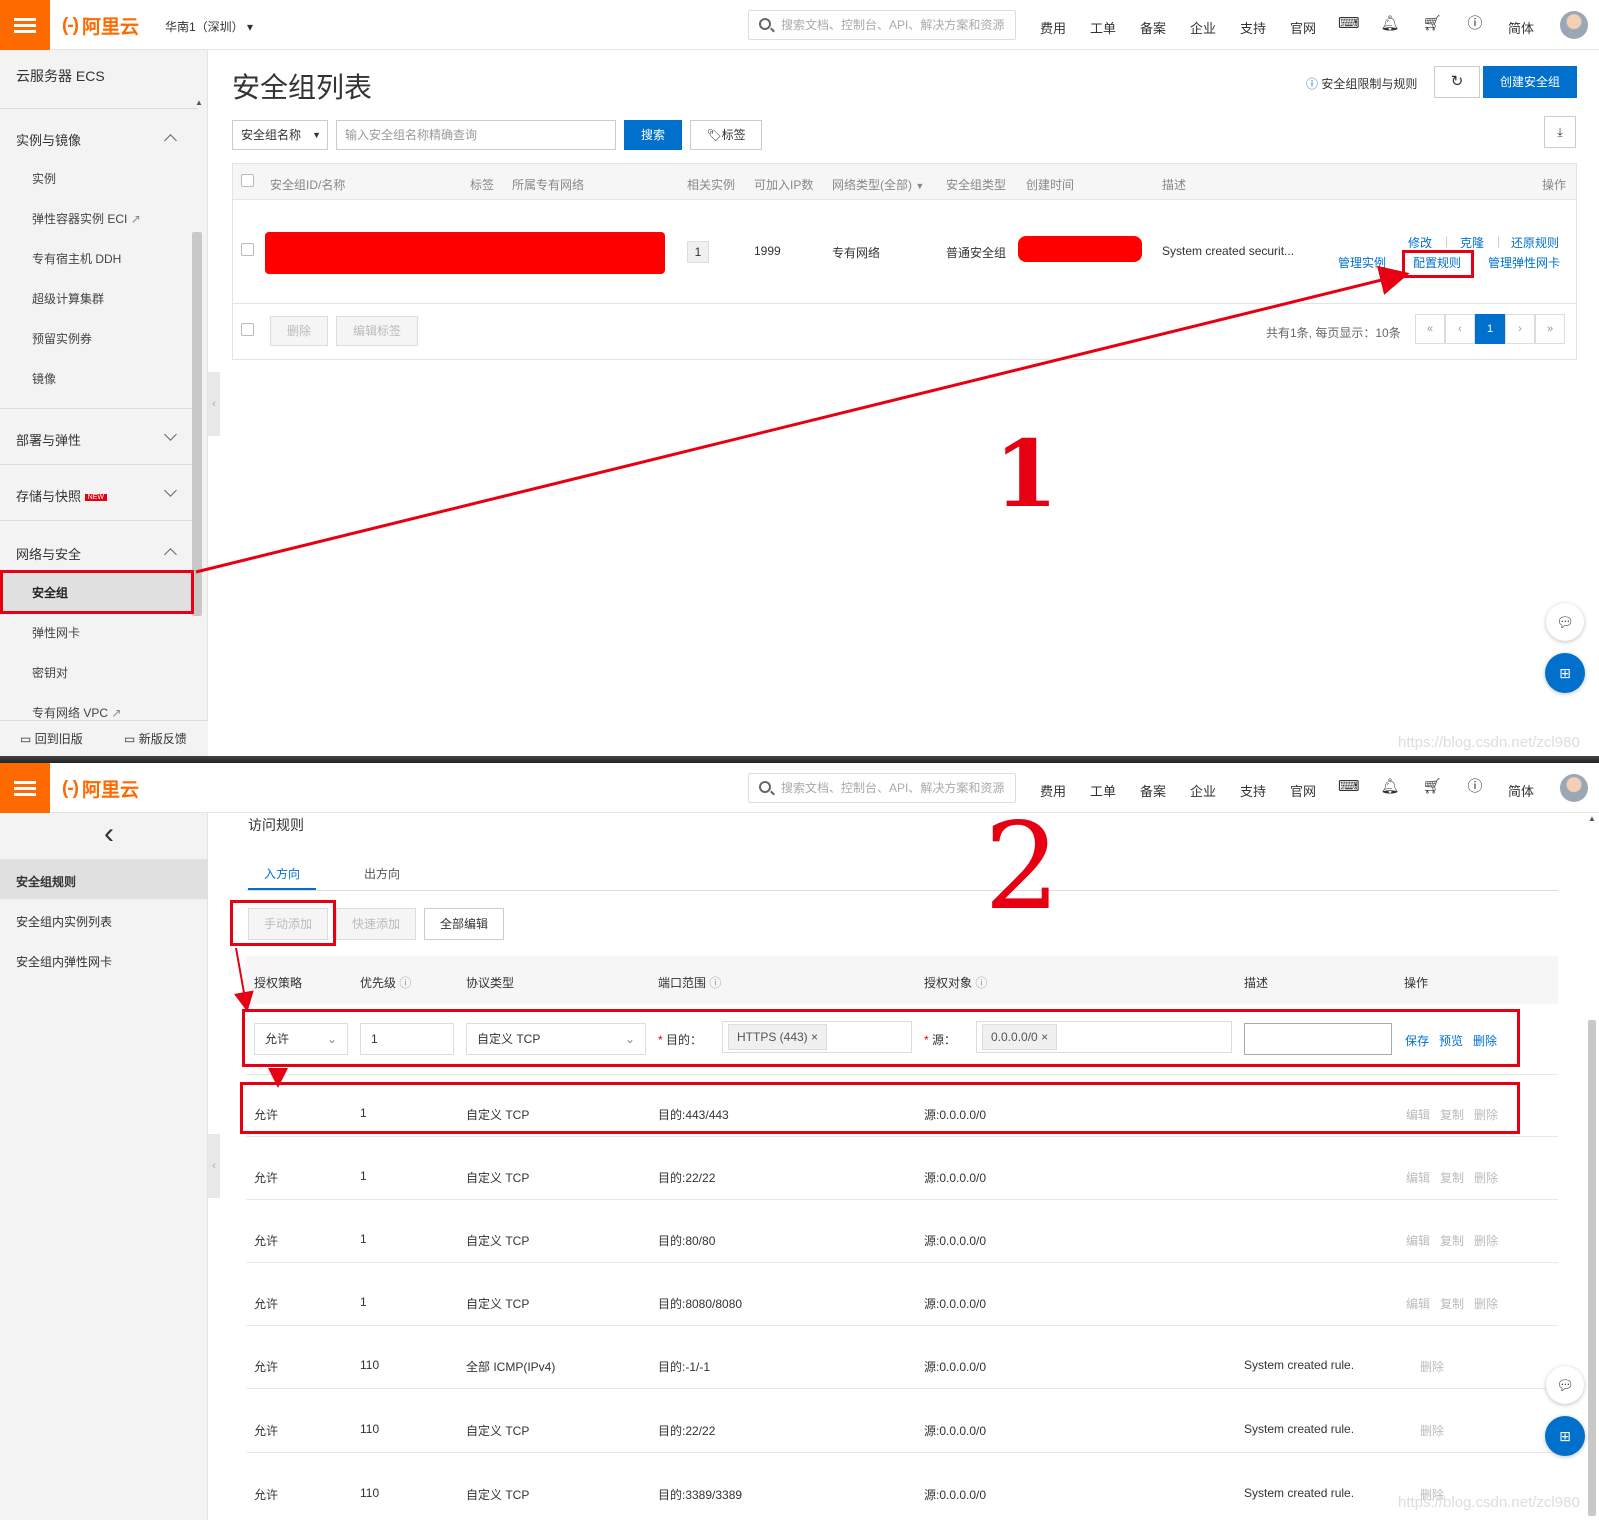 This screenshot has width=1599, height=1520. What do you see at coordinates (1489, 1502) in the screenshot?
I see `watermark: https://blog.csdn.net/zcl980` at bounding box center [1489, 1502].